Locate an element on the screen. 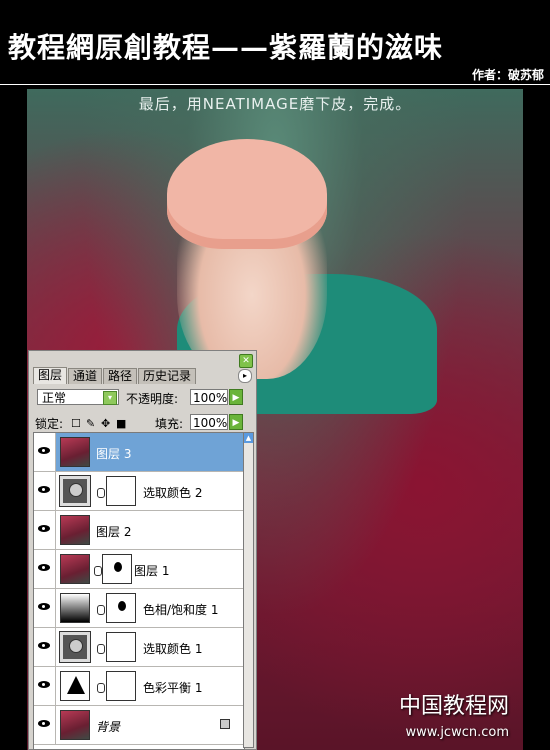  layer-name: 色相/饱和度 1 is located at coordinates (181, 610).